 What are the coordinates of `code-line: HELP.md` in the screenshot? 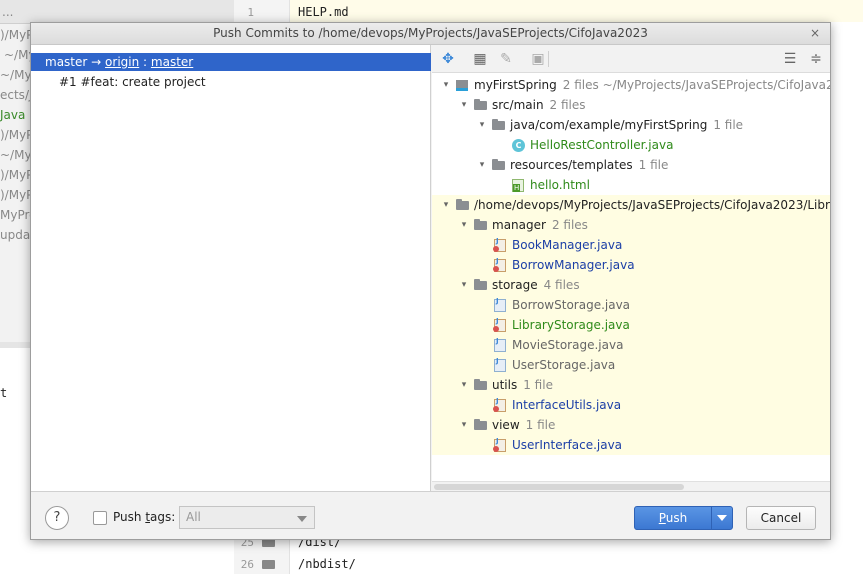 It's located at (323, 12).